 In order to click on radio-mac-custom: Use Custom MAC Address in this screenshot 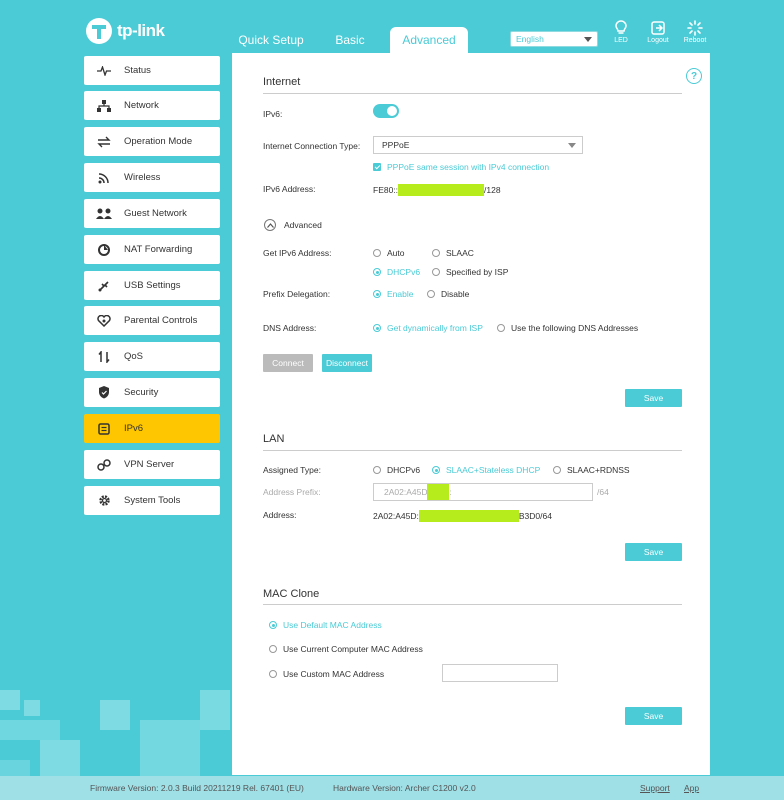, I will do `click(326, 674)`.